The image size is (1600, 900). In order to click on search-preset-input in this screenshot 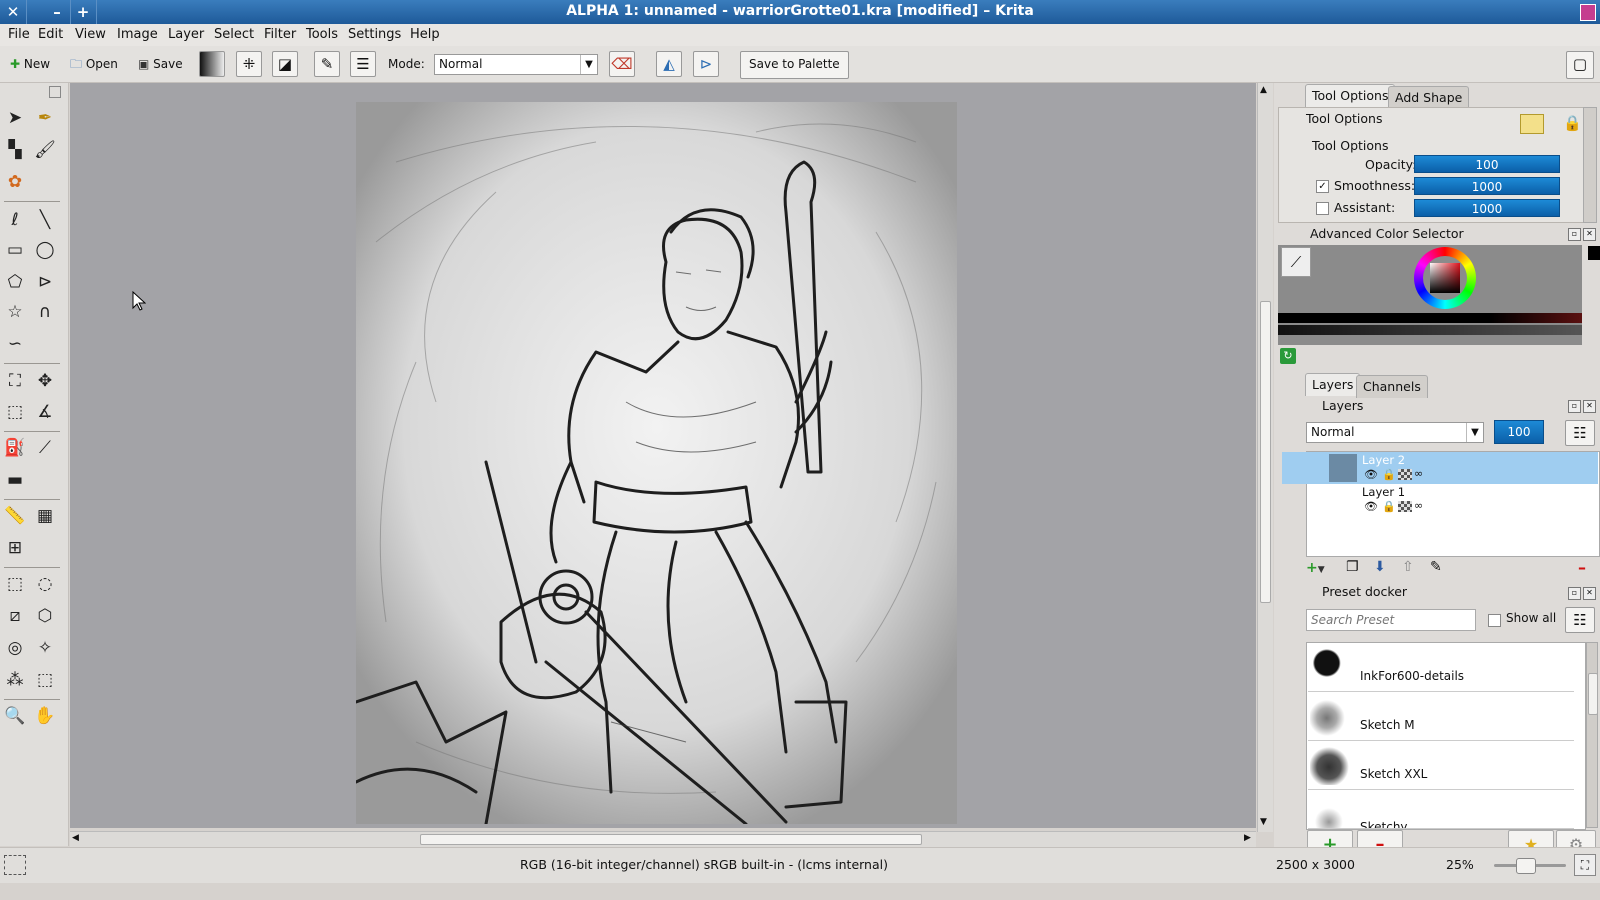, I will do `click(1391, 620)`.